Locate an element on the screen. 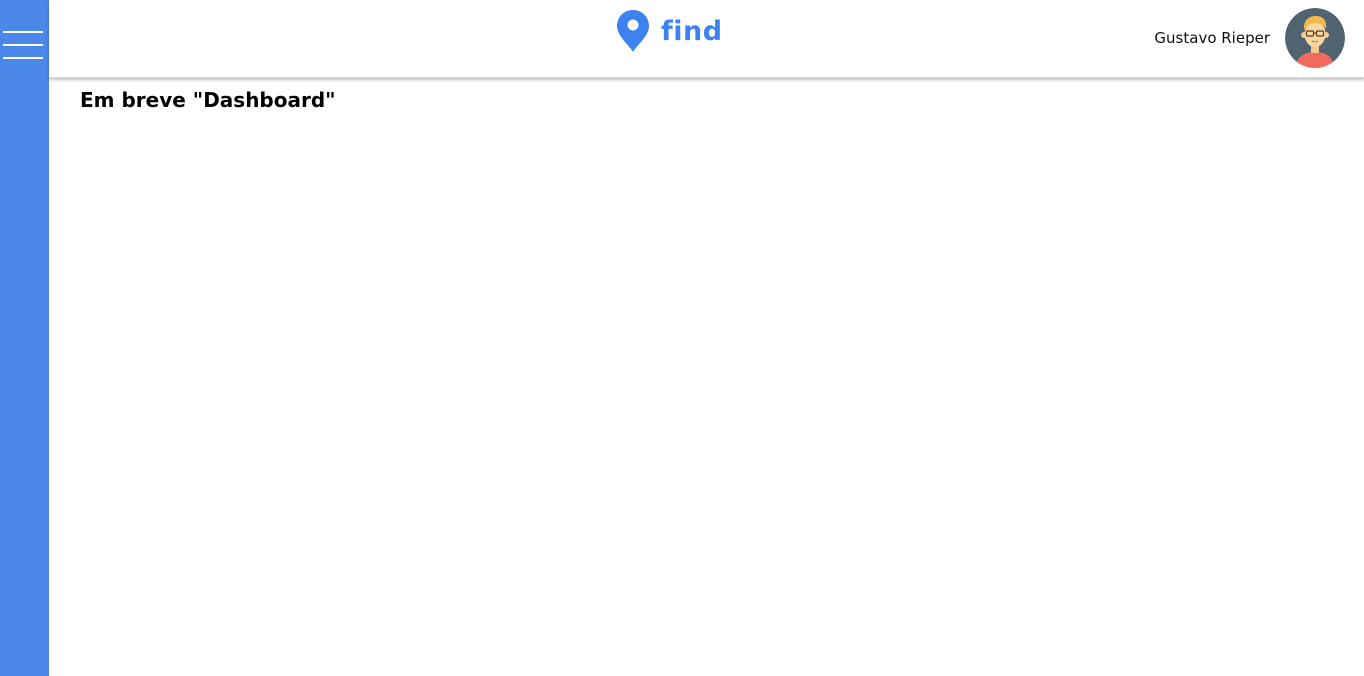 The height and width of the screenshot is (676, 1364). menu-bar-middle is located at coordinates (23, 45).